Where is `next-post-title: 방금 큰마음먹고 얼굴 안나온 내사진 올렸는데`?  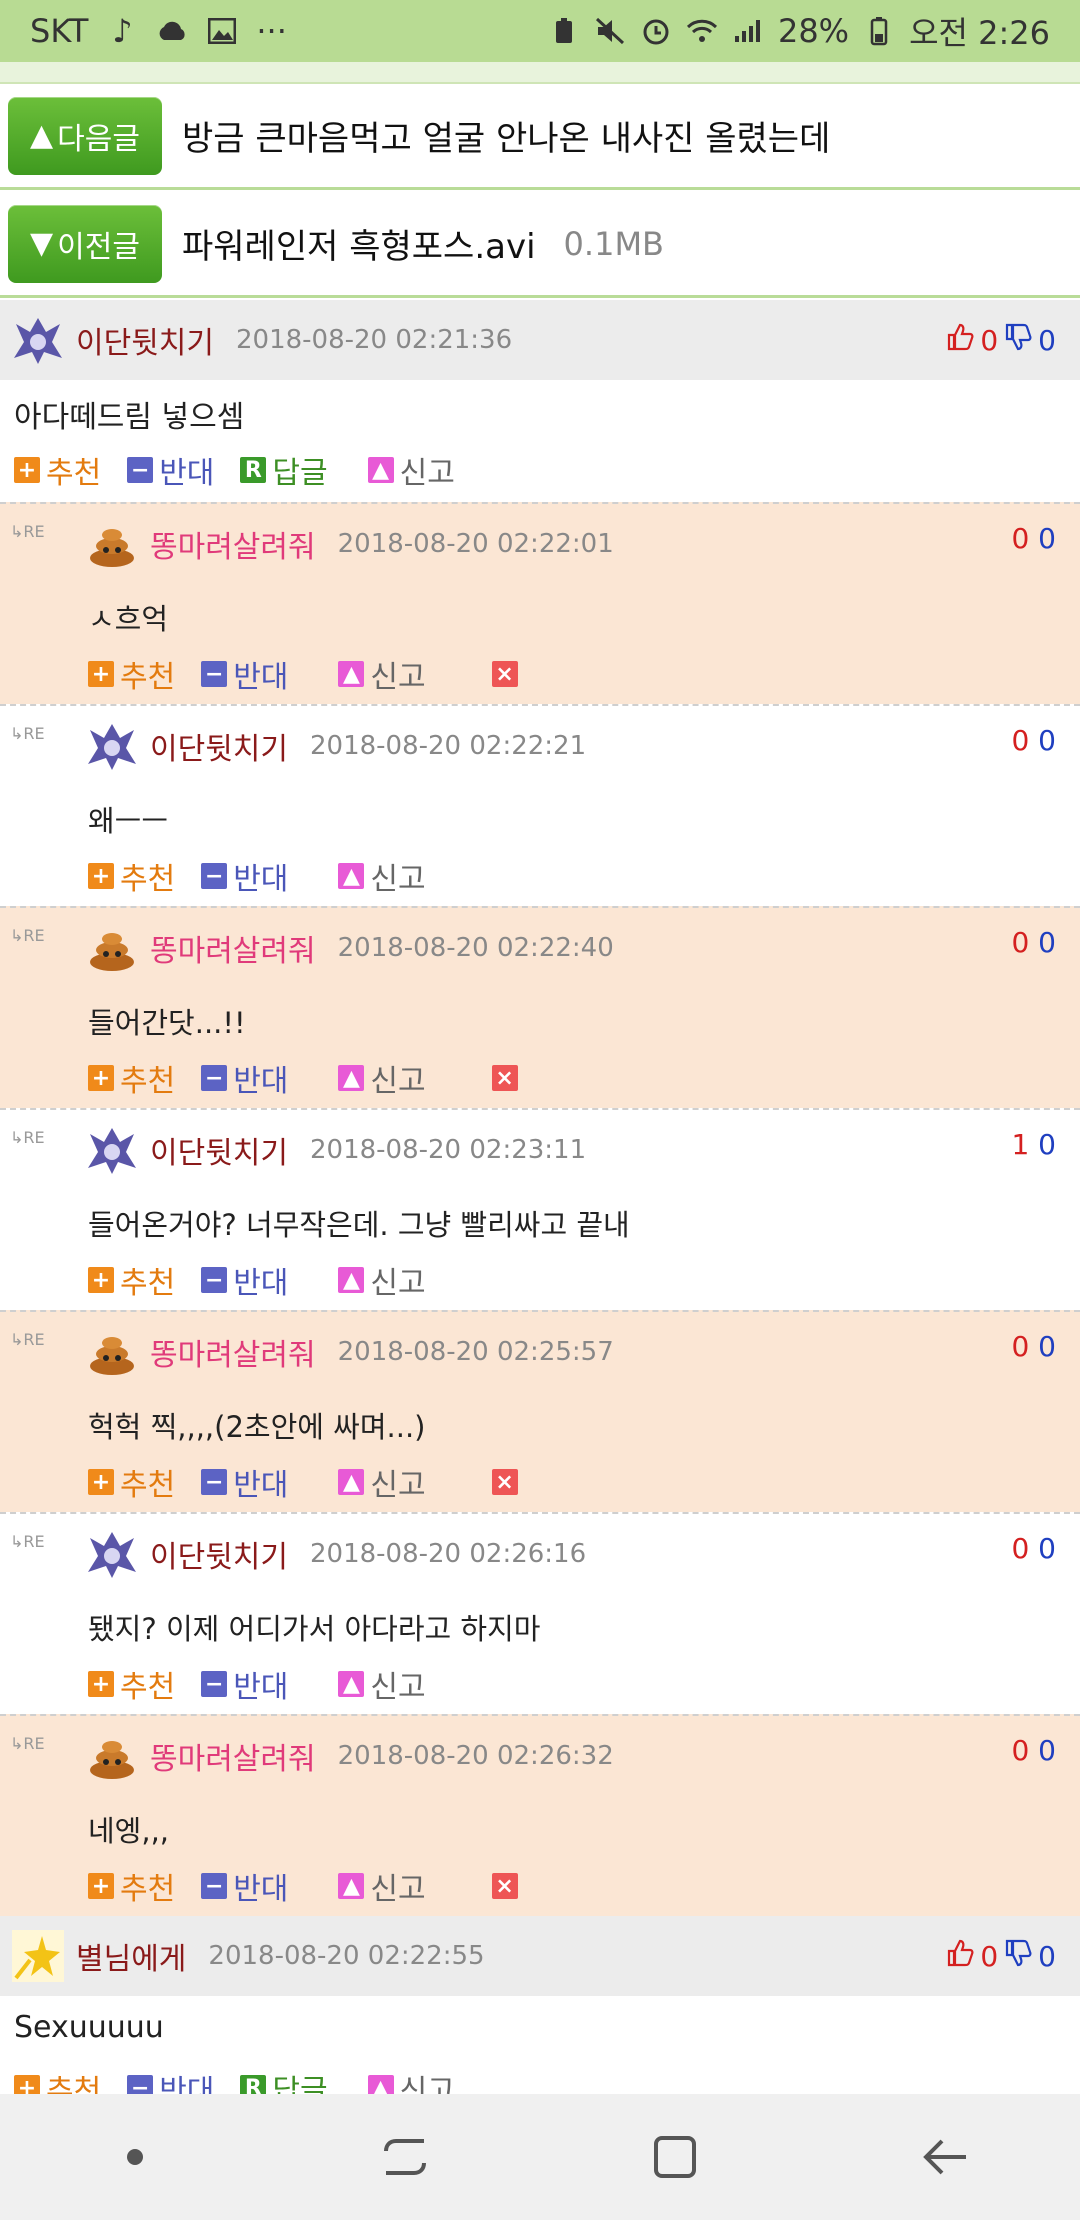 next-post-title: 방금 큰마음먹고 얼굴 안나온 내사진 올렸는데 is located at coordinates (506, 135).